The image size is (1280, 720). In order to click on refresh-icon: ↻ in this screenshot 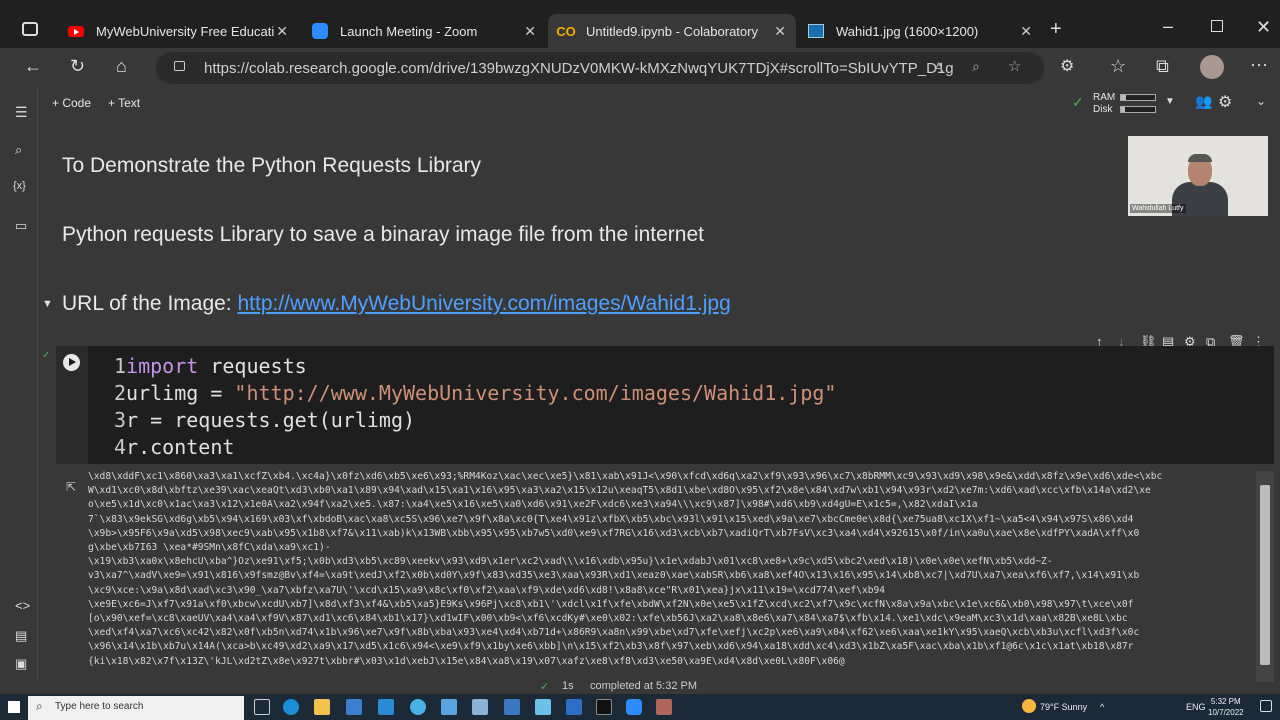, I will do `click(77, 66)`.